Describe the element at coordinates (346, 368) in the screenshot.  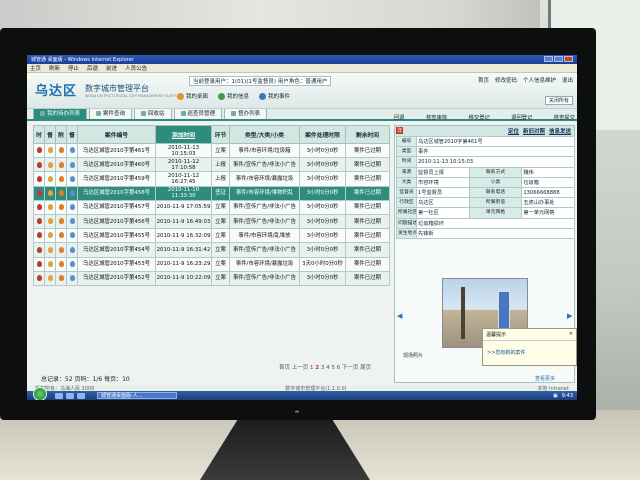
I see `pager-suffix: 3 4 5 6 下一页 尾页` at that location.